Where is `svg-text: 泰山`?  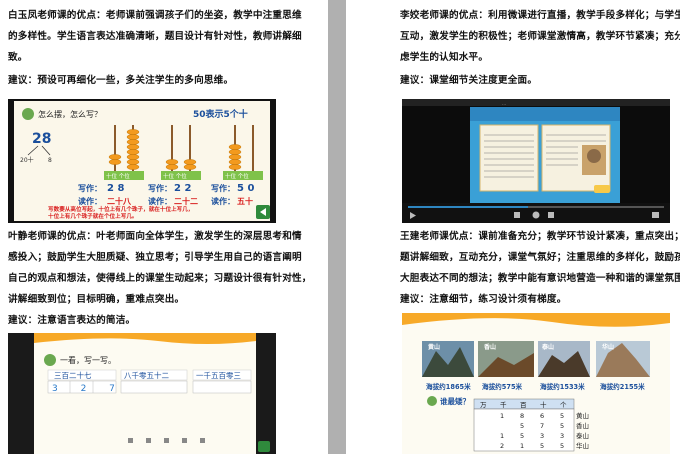 svg-text: 泰山 is located at coordinates (582, 435).